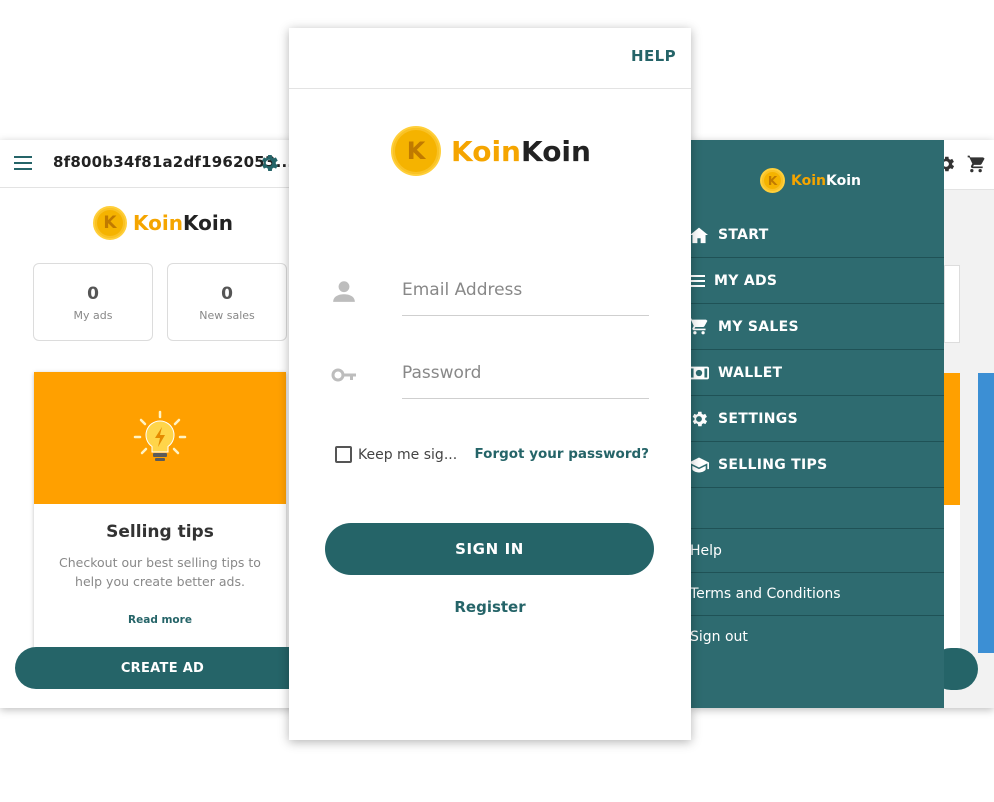 The height and width of the screenshot is (802, 994). I want to click on settings-icon, so click(269, 163).